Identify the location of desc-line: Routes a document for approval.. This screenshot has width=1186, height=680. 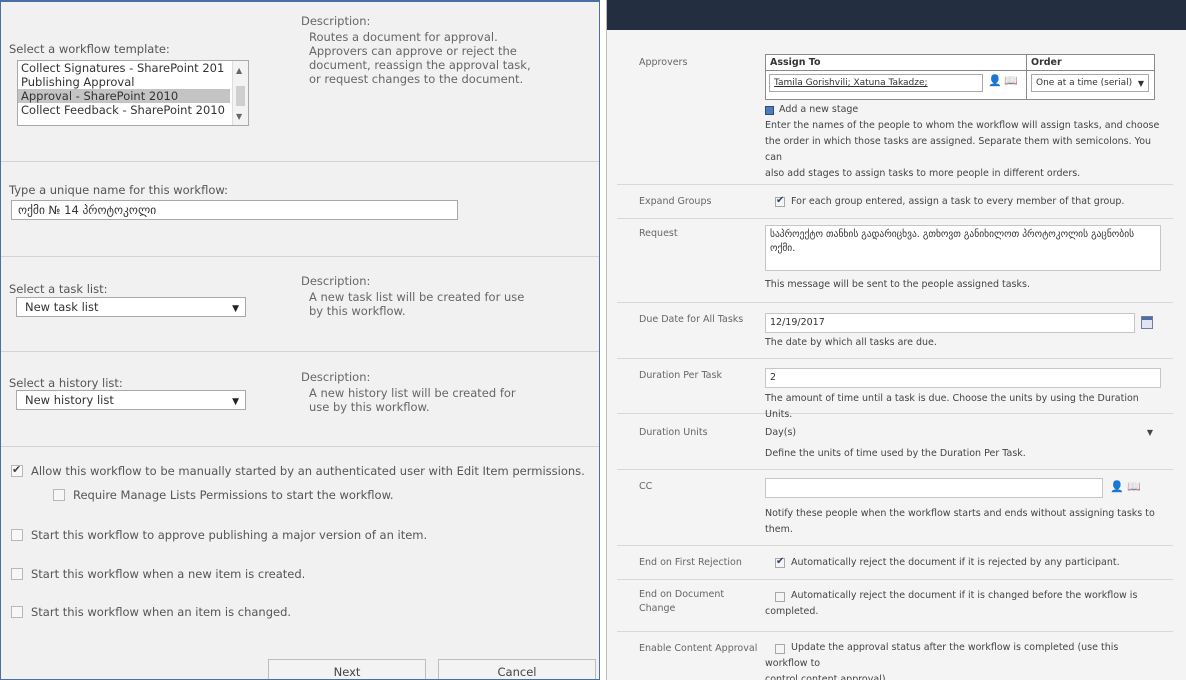
(403, 37).